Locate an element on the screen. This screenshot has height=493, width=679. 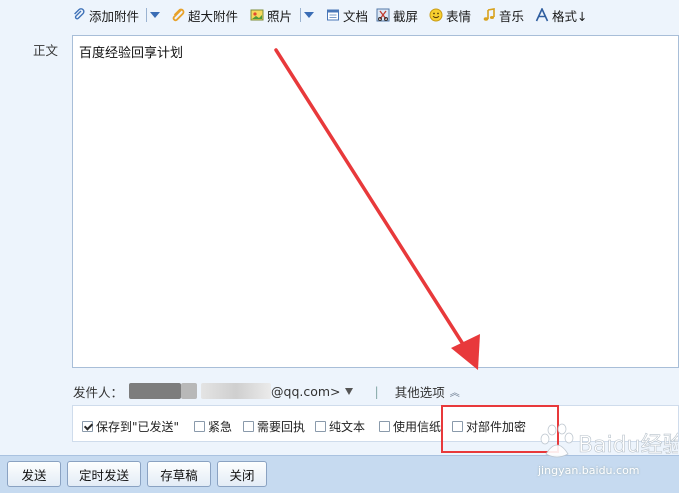
save-to-sent-checkbox is located at coordinates (87, 426).